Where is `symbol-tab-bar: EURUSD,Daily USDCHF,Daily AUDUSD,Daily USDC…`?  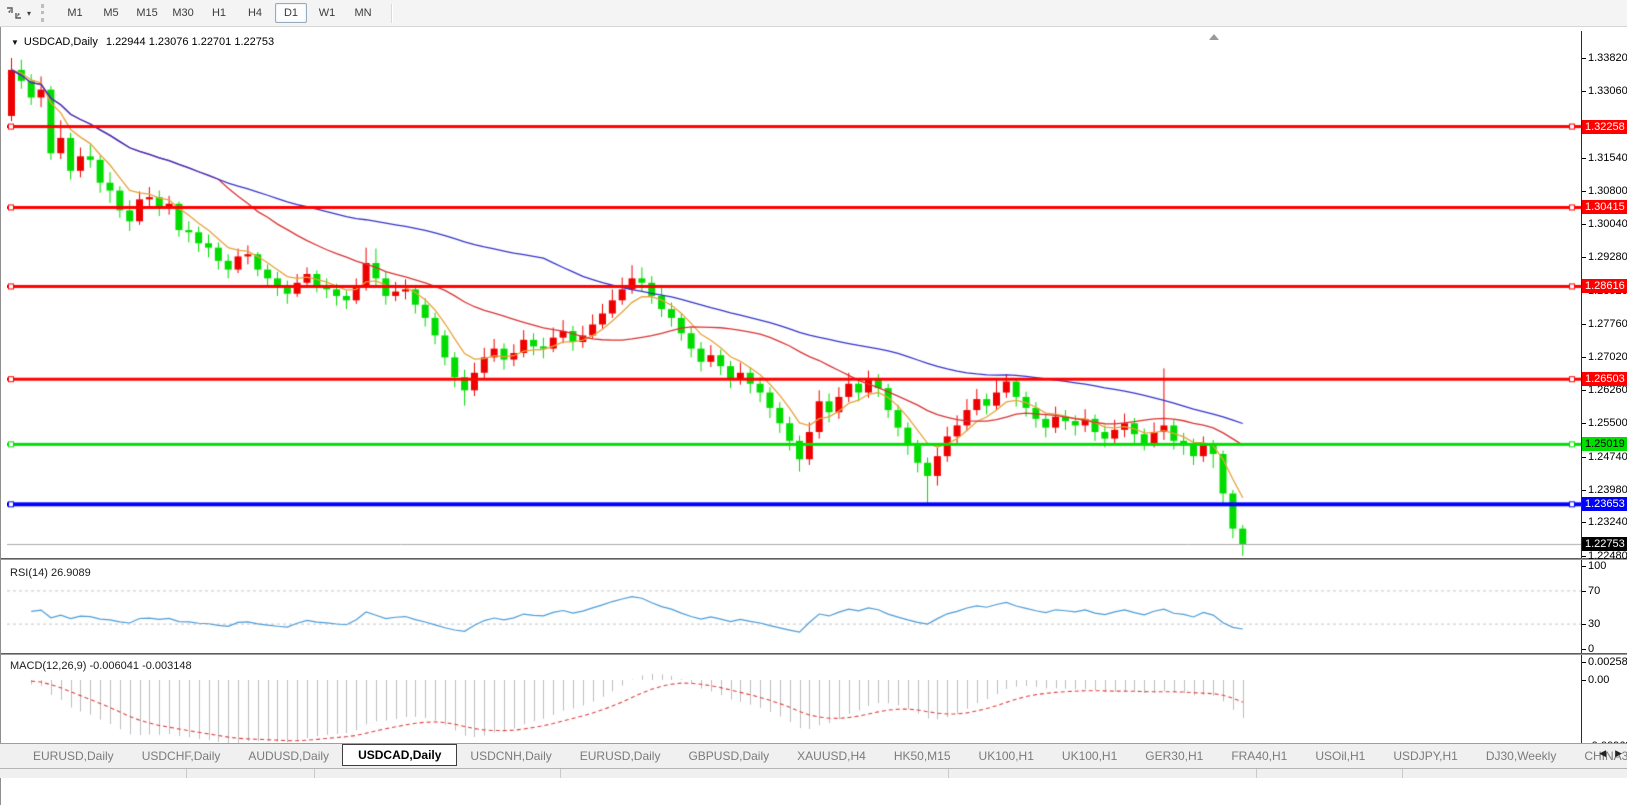 symbol-tab-bar: EURUSD,Daily USDCHF,Daily AUDUSD,Daily USDC… is located at coordinates (813, 755).